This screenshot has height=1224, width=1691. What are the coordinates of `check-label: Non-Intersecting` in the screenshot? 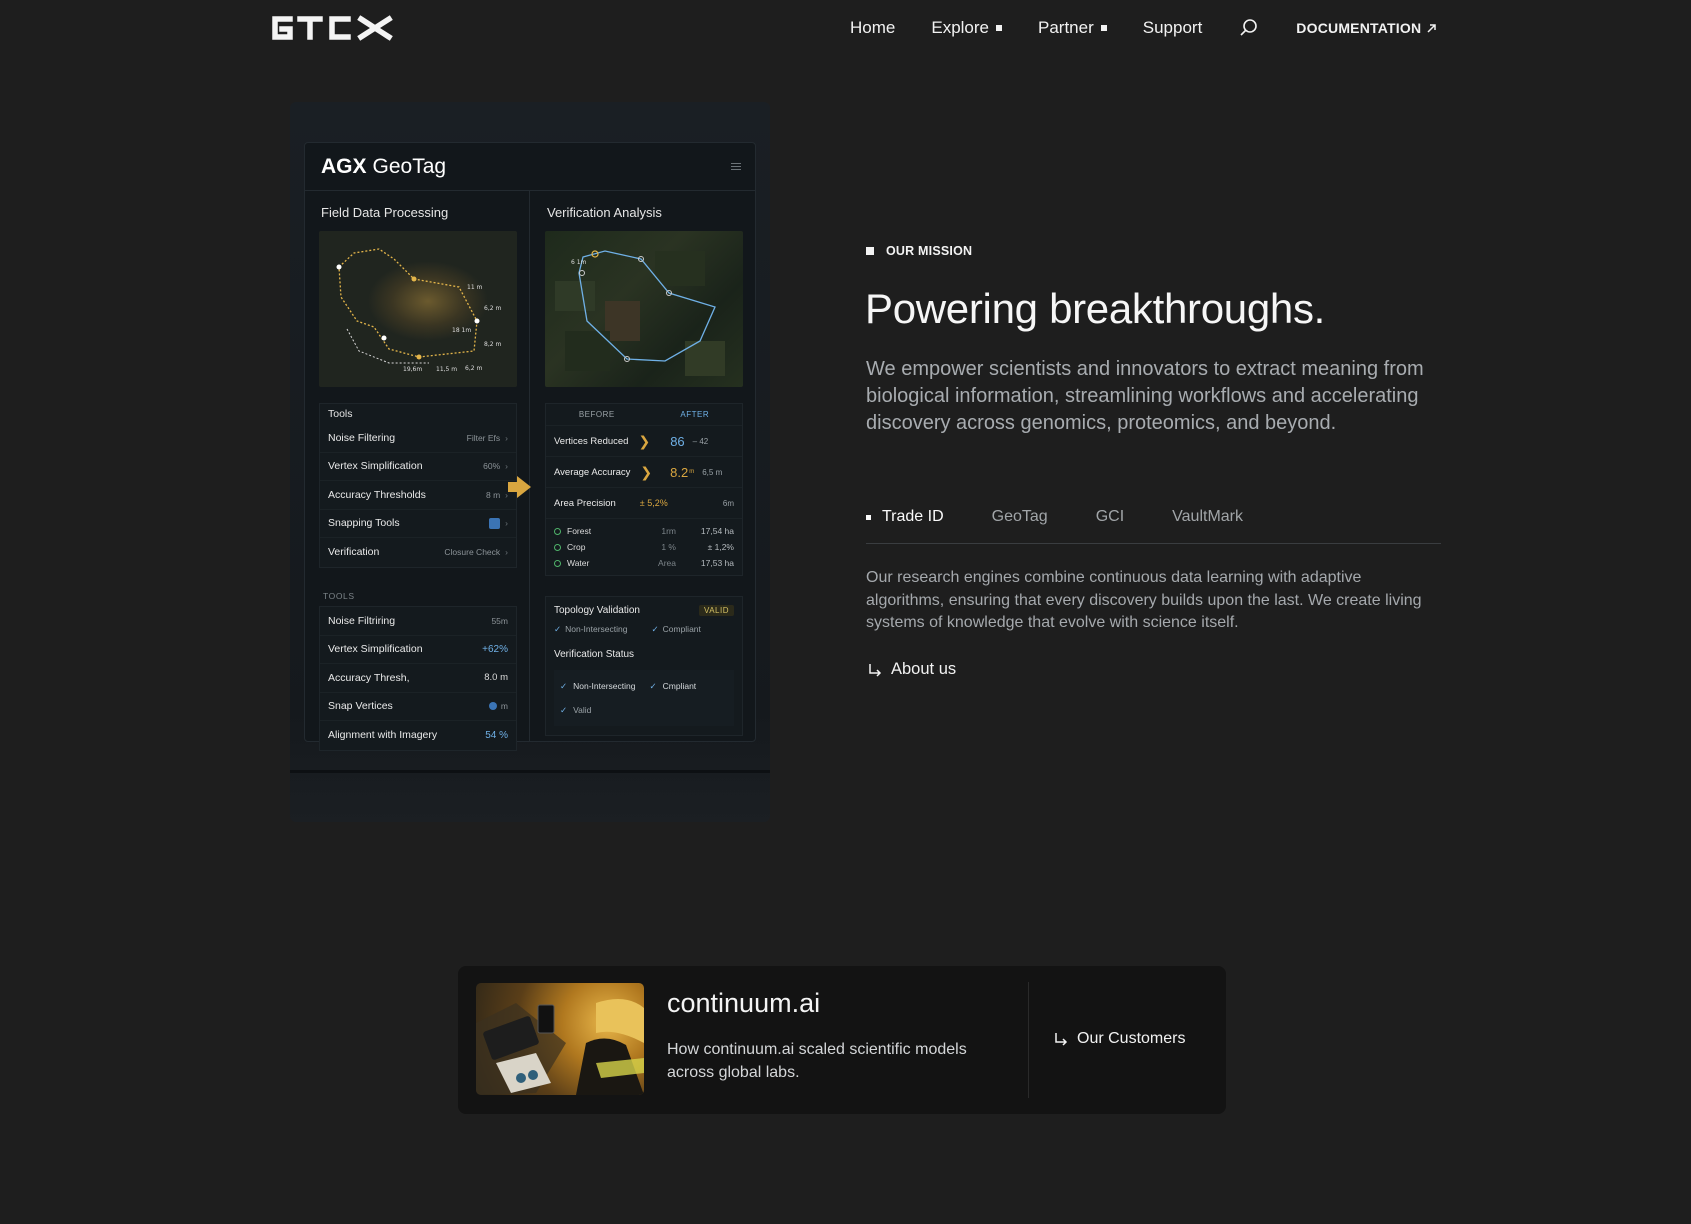 It's located at (596, 629).